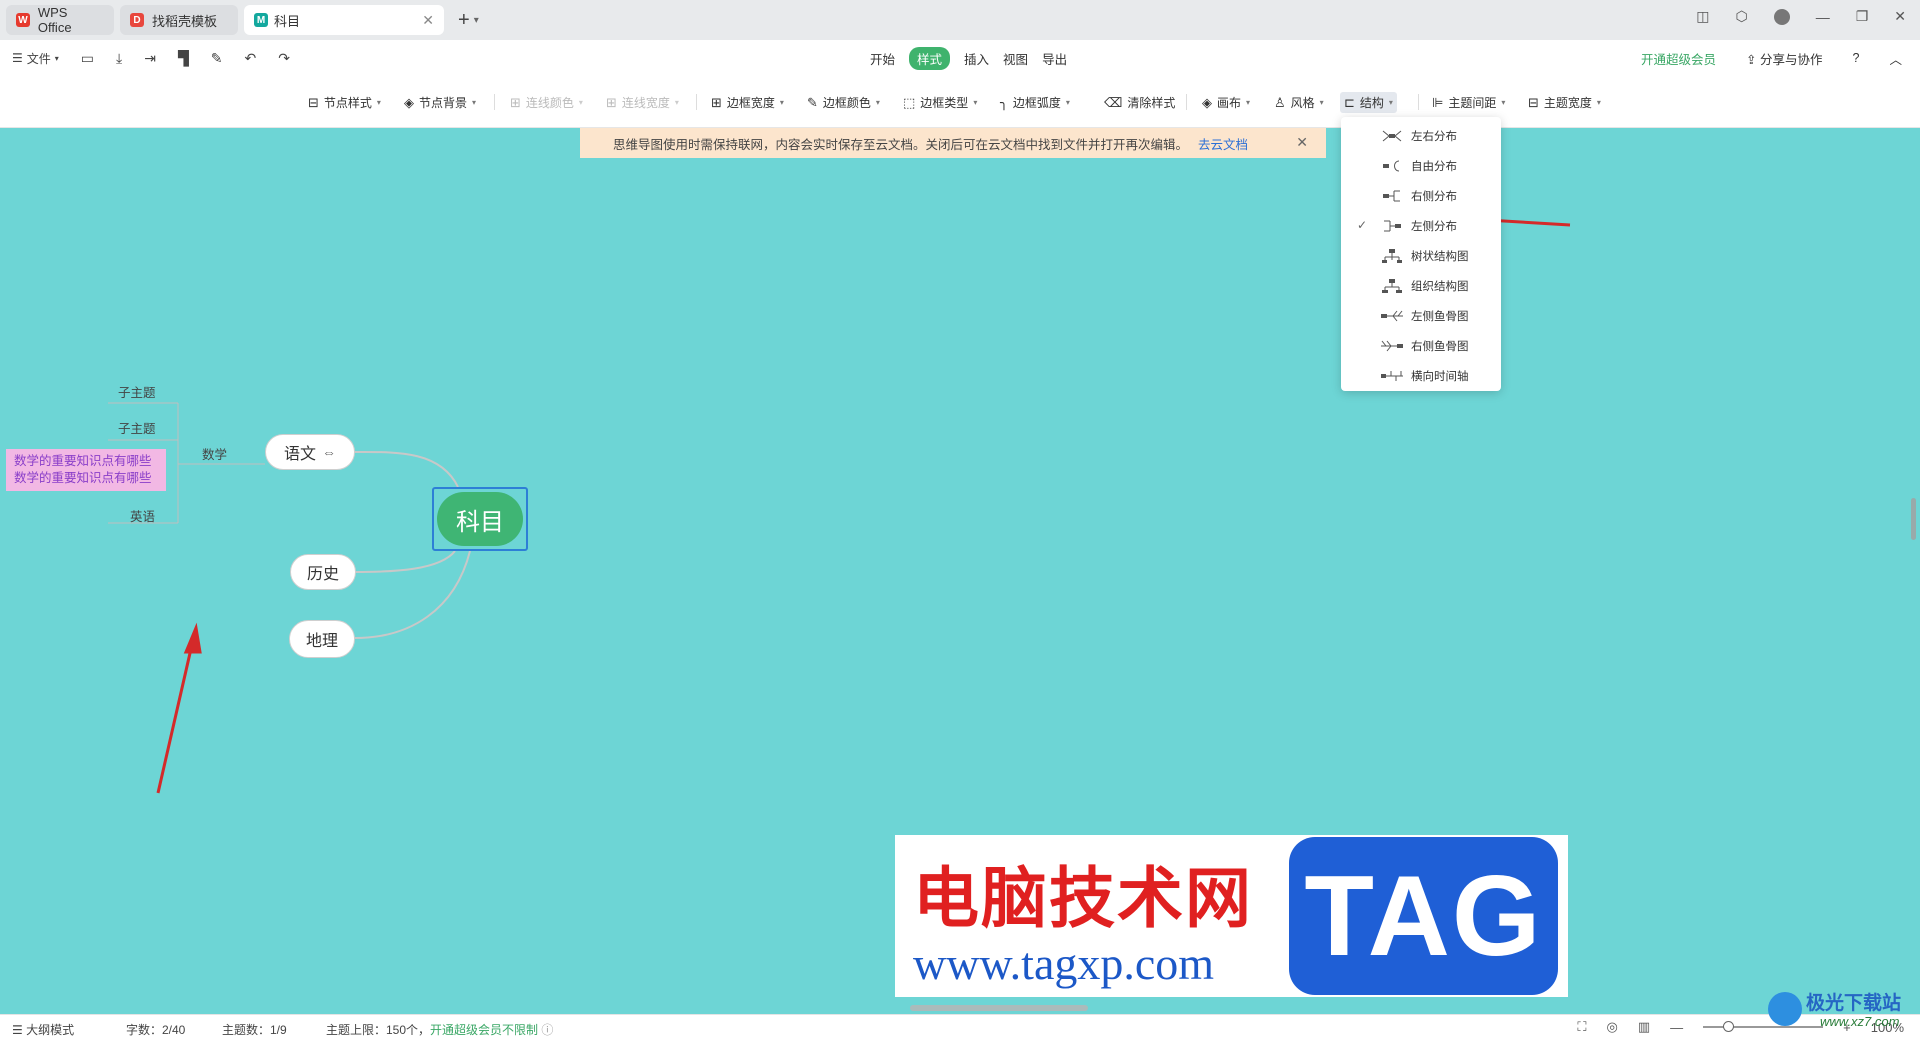 The image size is (1920, 1040). Describe the element at coordinates (1741, 16) in the screenshot. I see `cube-icon: ⬡` at that location.